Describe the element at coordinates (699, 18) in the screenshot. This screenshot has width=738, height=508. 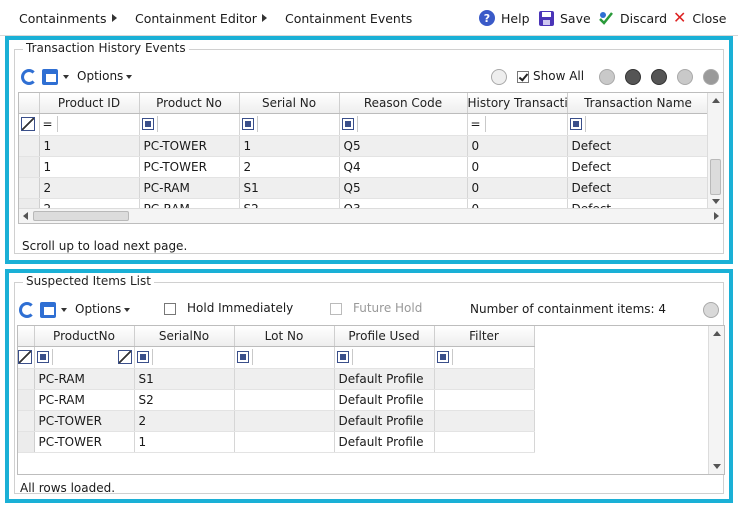
I see `close-button: ✕ Close` at that location.